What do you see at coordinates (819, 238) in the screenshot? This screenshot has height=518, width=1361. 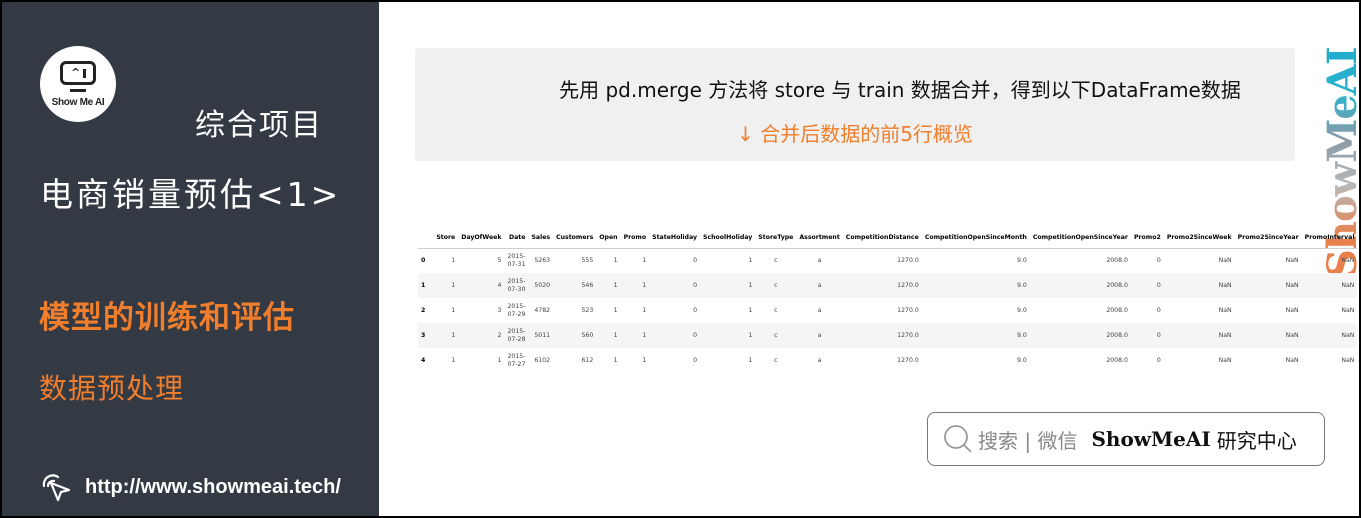 I see `column-header: Assortment` at bounding box center [819, 238].